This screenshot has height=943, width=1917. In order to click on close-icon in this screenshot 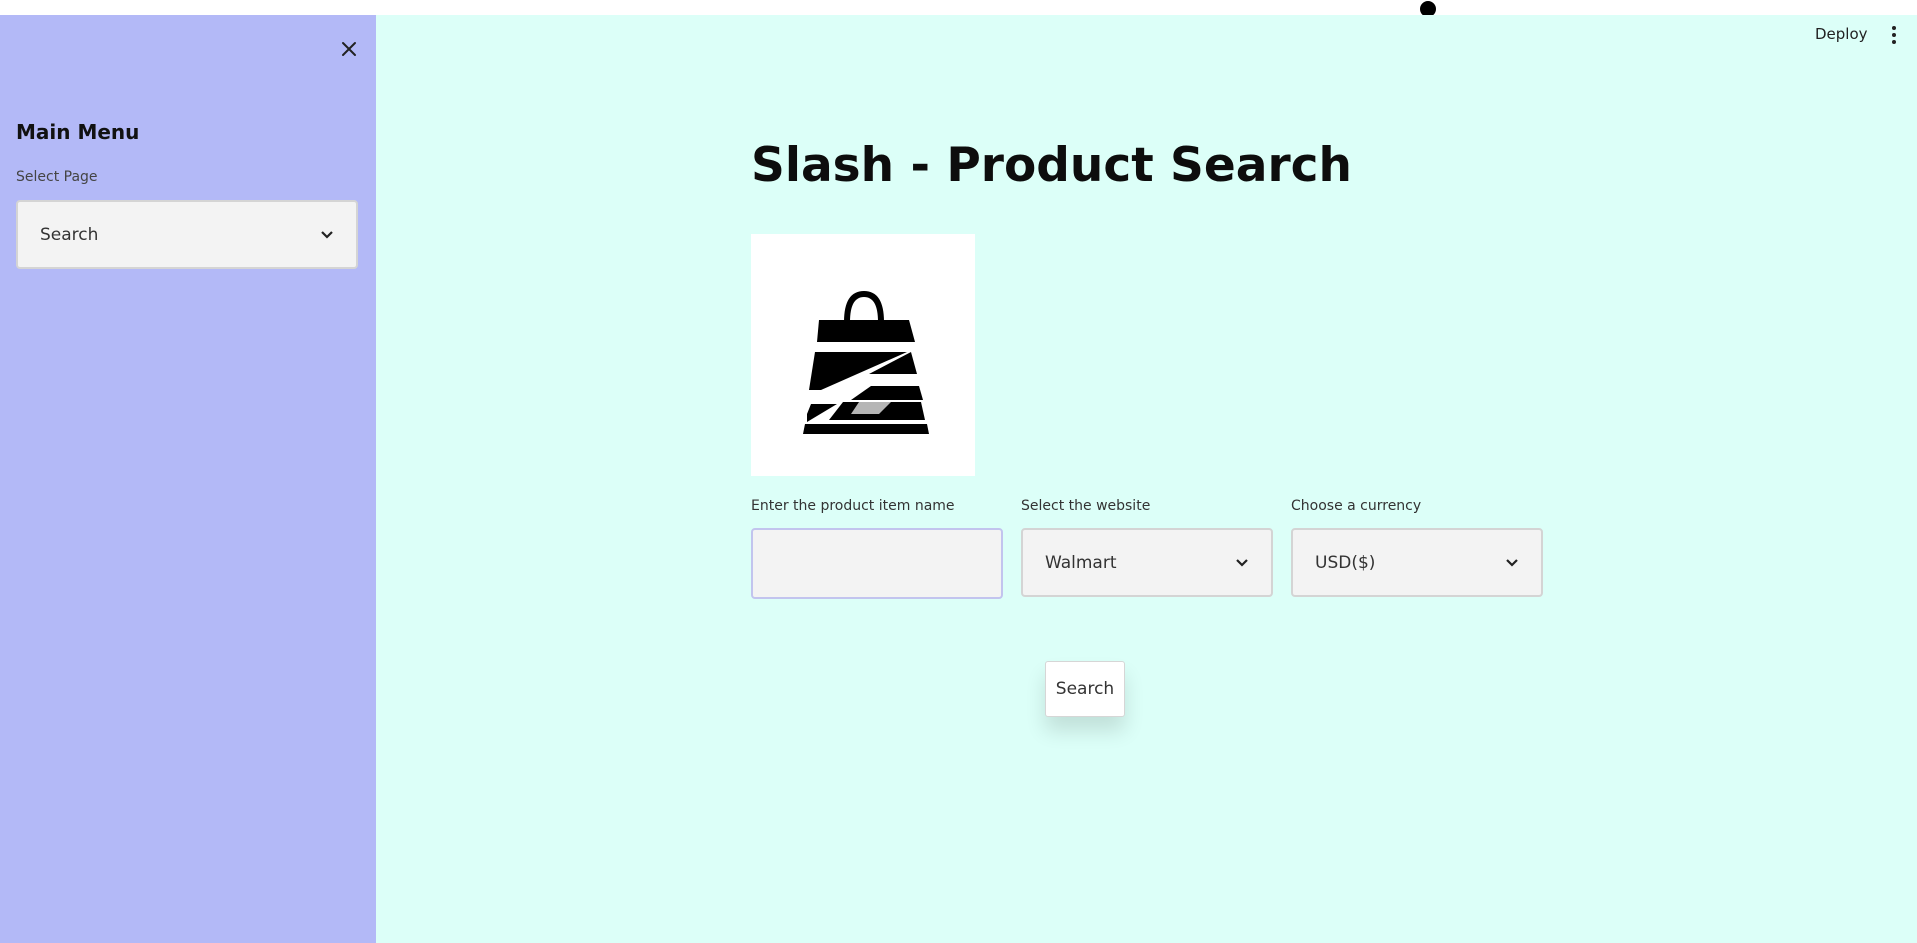, I will do `click(349, 49)`.